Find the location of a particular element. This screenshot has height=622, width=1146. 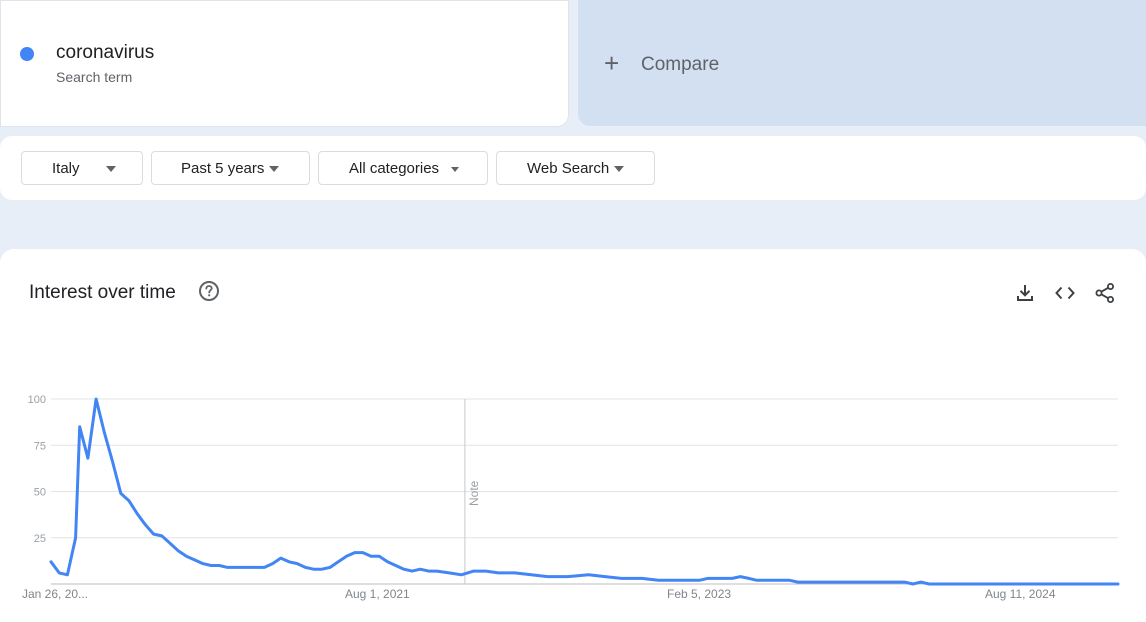

category-dropdown: All categories is located at coordinates (403, 168).